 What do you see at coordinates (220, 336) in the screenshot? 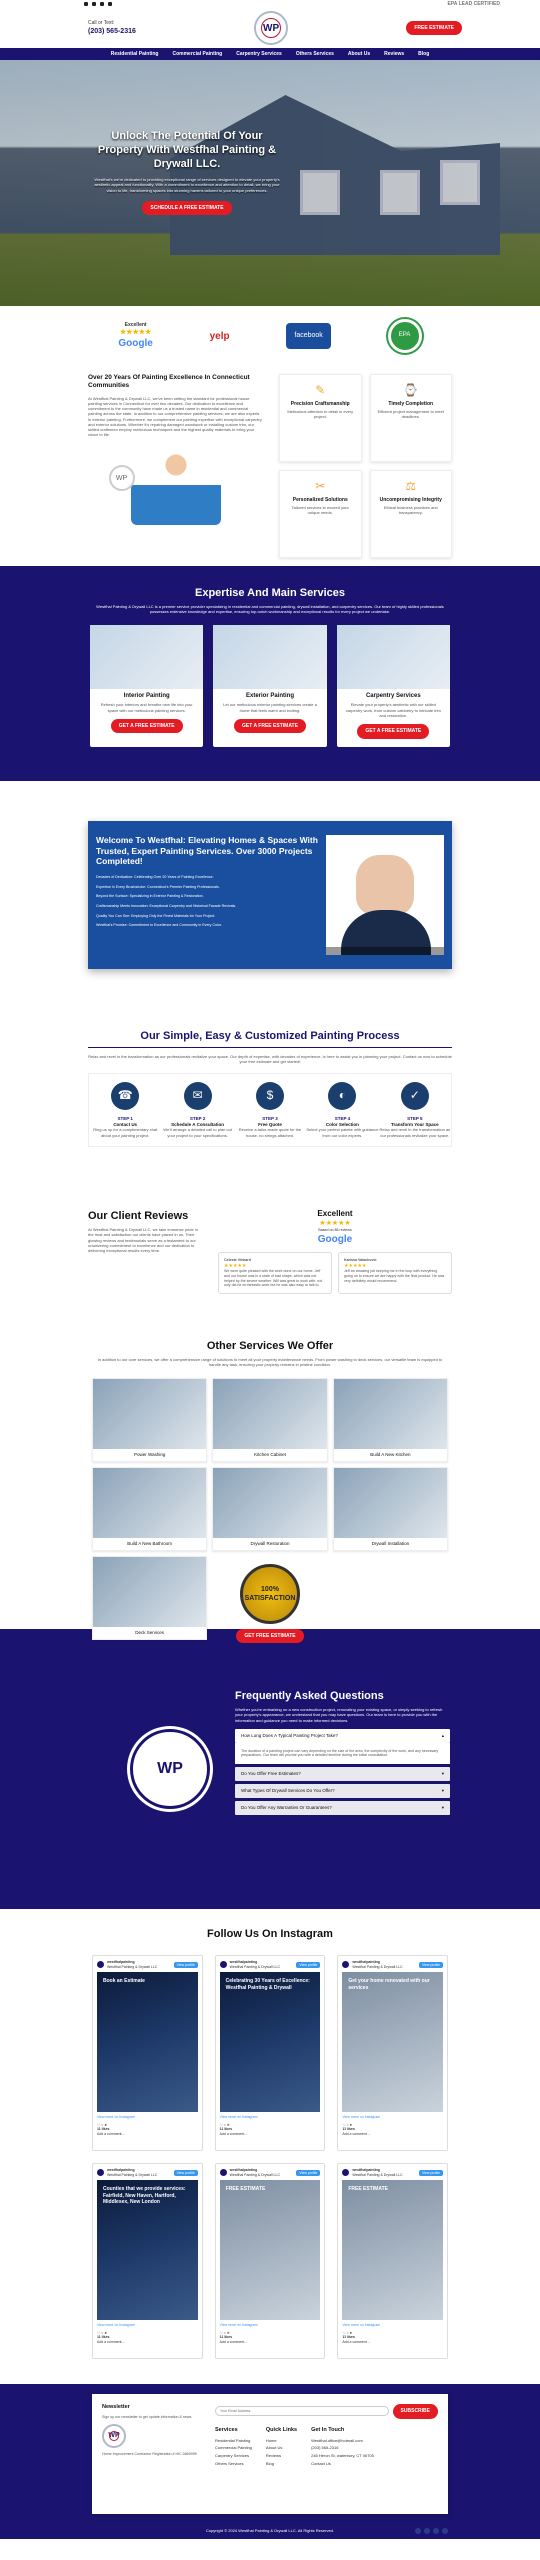
I see `yelp-badge: yelp` at bounding box center [220, 336].